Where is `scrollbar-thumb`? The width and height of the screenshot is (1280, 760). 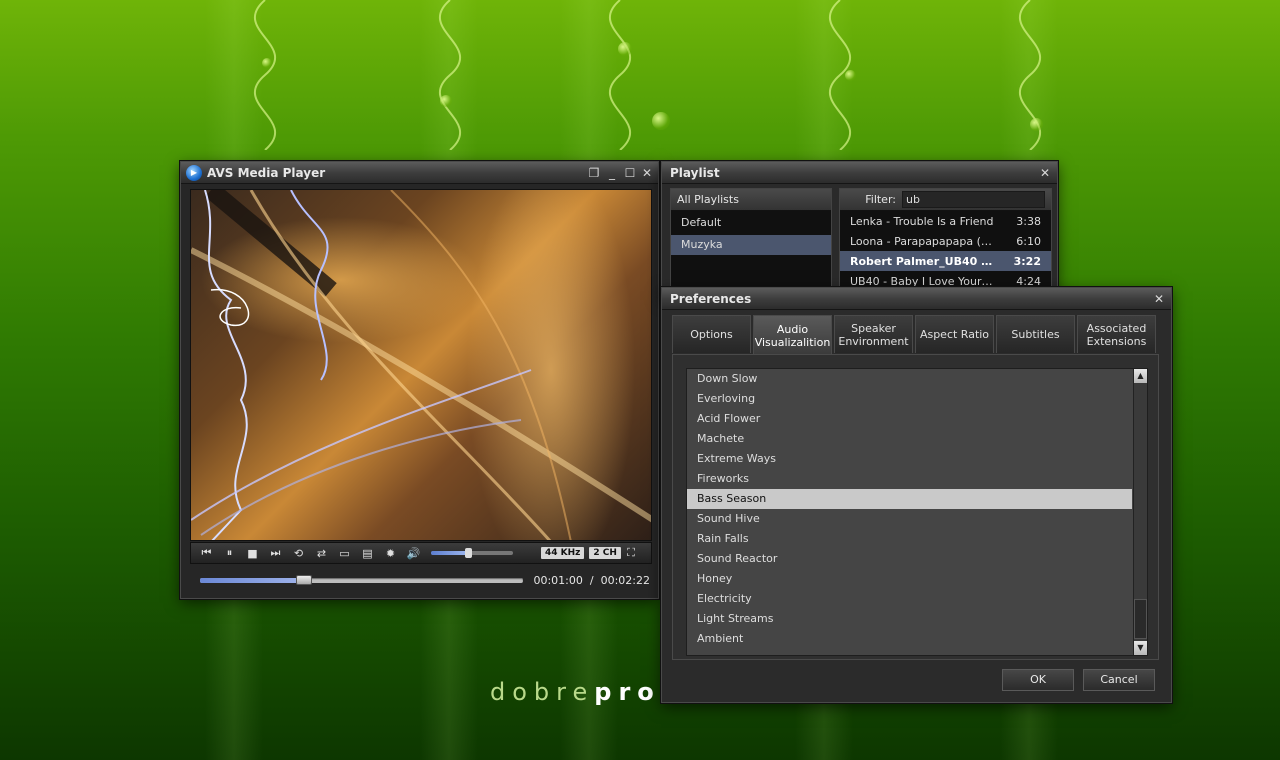
scrollbar-thumb is located at coordinates (1140, 619).